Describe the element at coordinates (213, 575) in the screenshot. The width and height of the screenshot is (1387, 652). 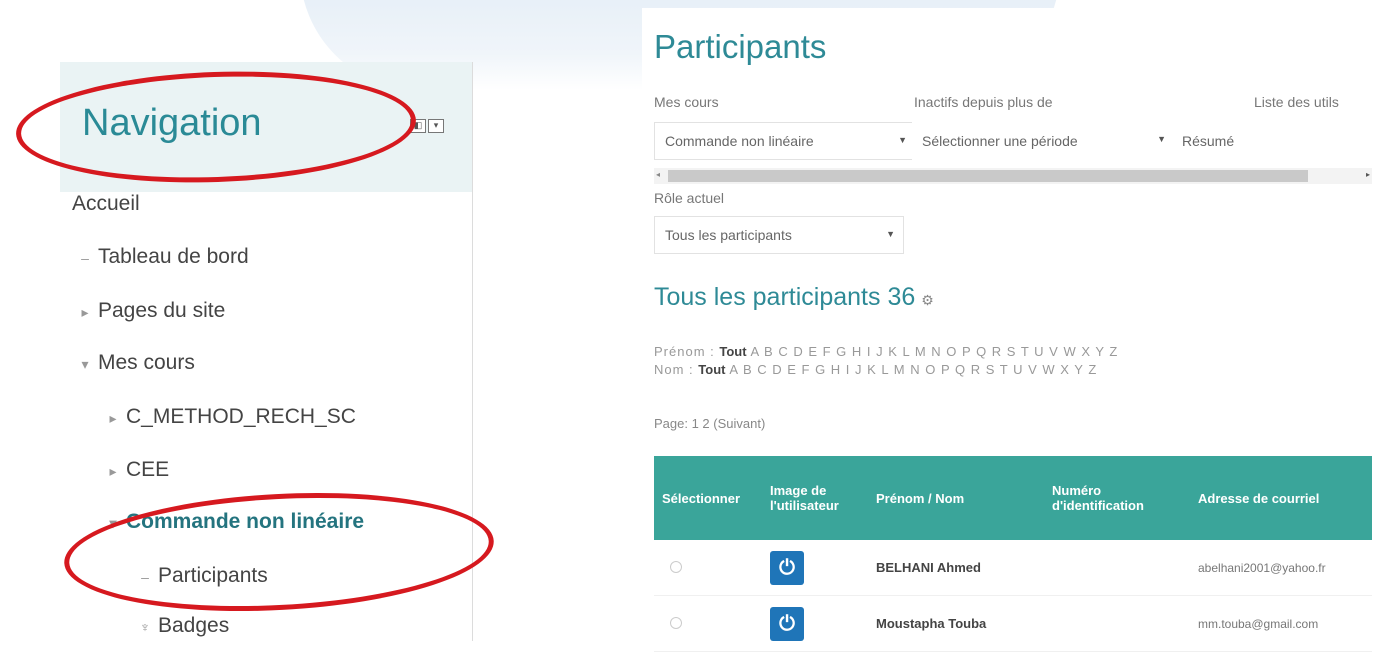
I see `nav-item-label: Participants` at that location.